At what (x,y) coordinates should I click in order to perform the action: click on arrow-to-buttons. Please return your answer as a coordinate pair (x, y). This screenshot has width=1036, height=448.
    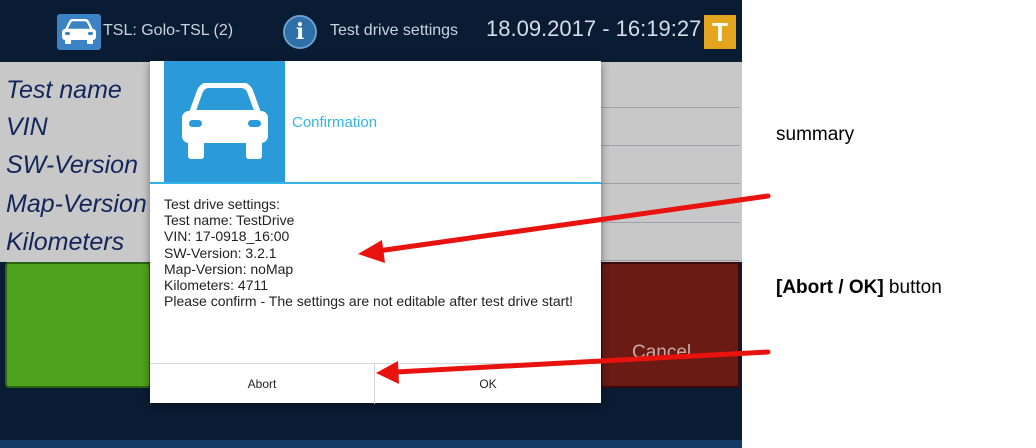
    Looking at the image, I should click on (582, 362).